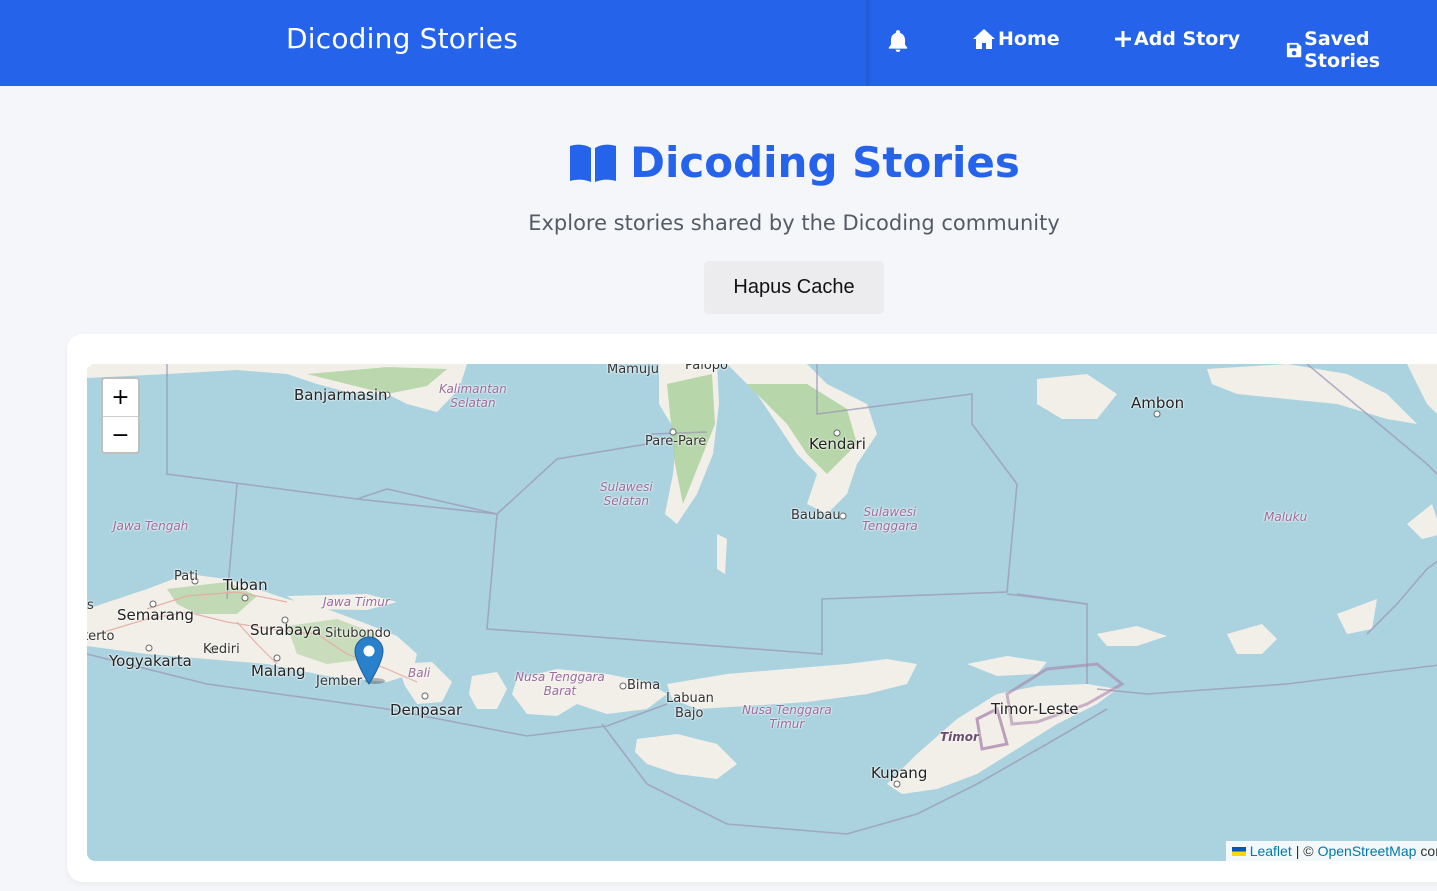  Describe the element at coordinates (816, 515) in the screenshot. I see `map-label-baubau: Baubau` at that location.